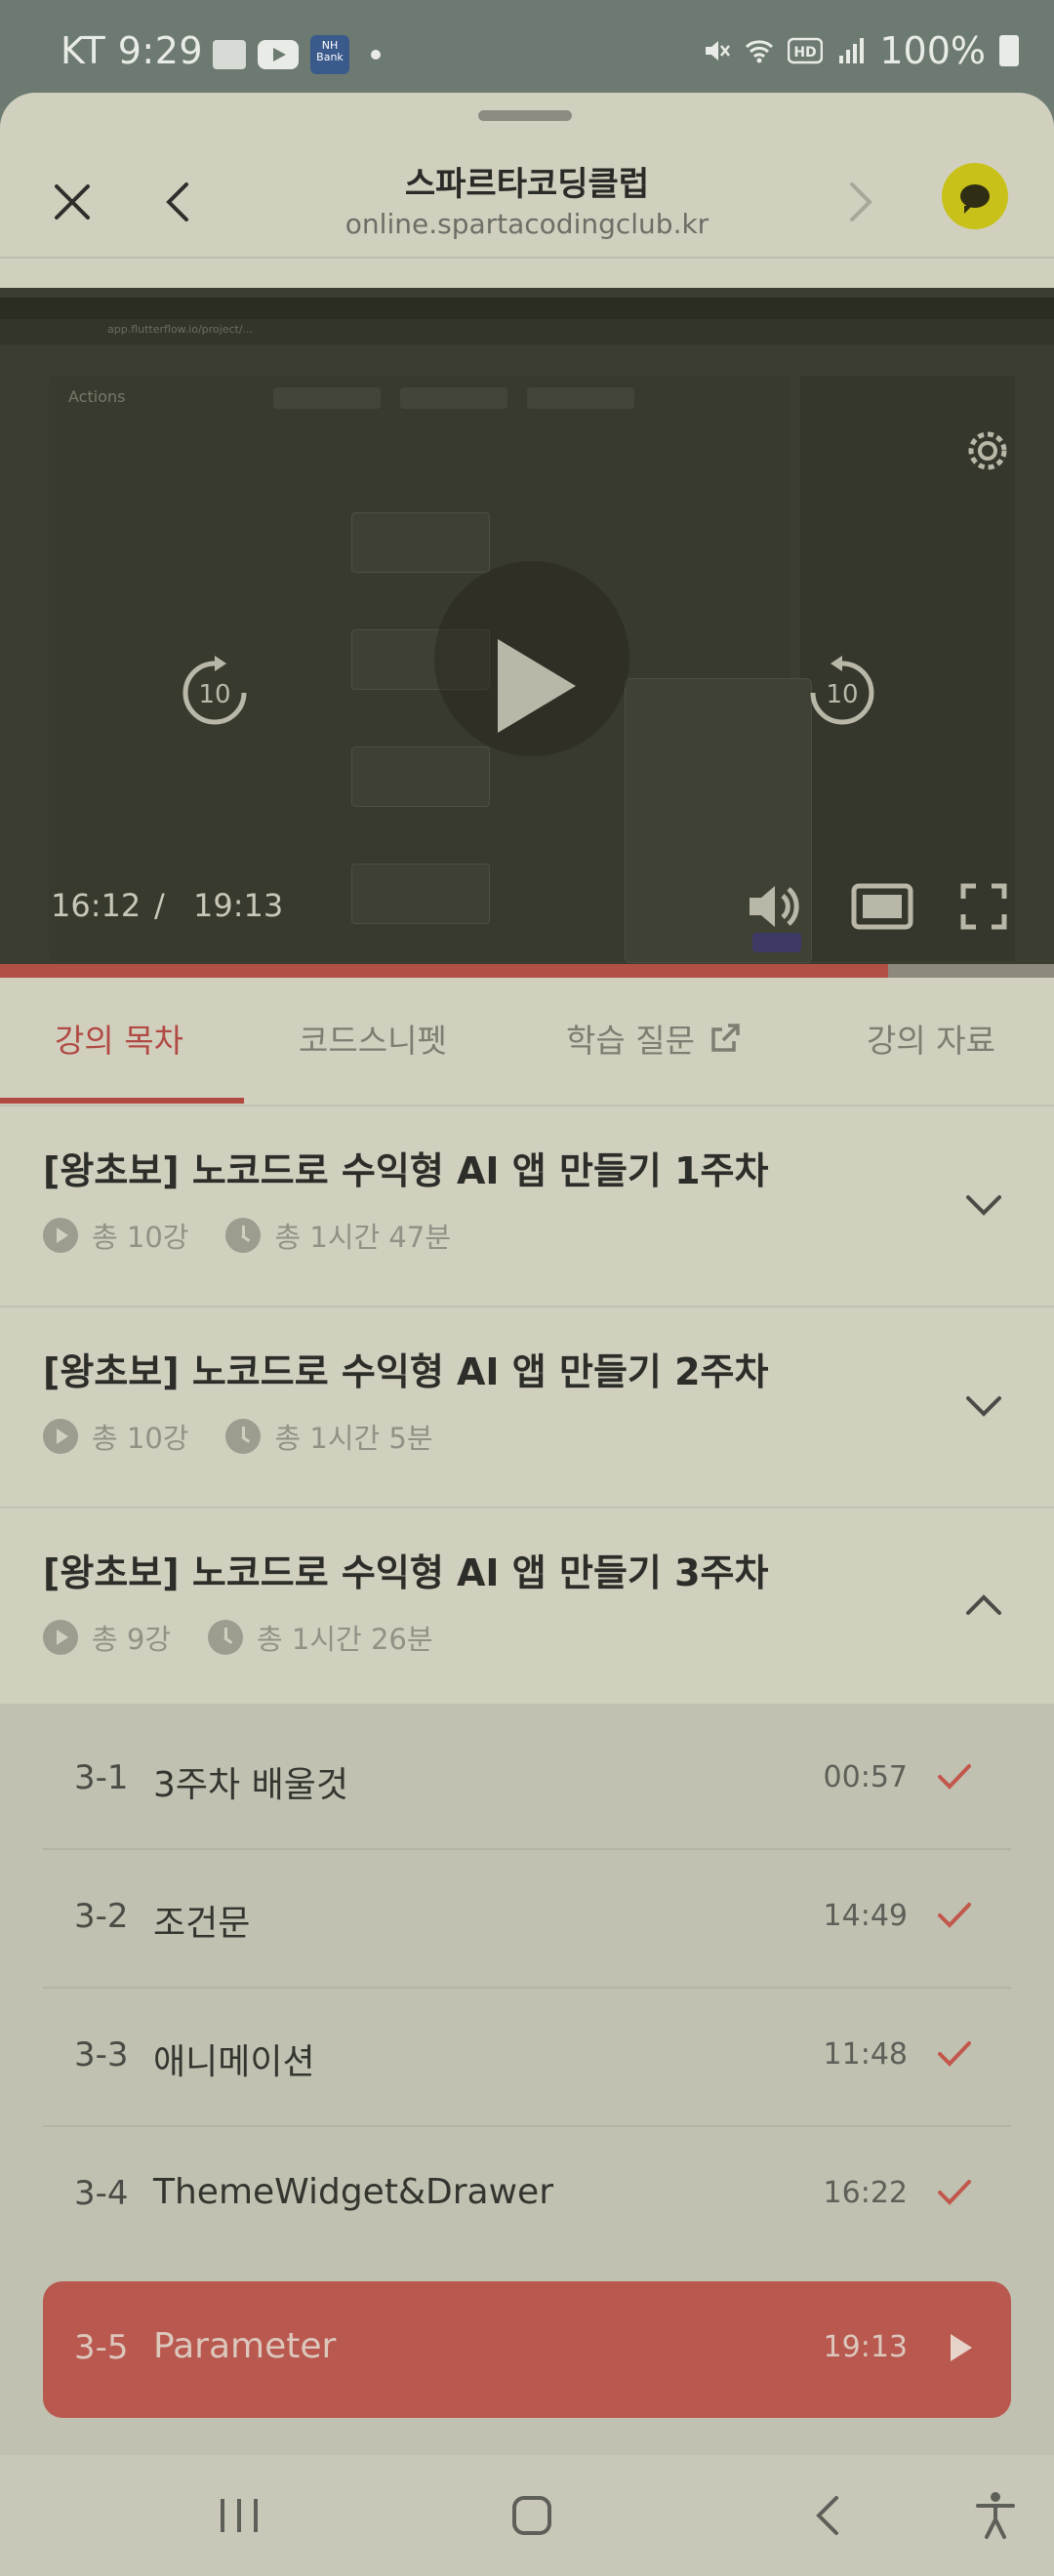  I want to click on week-title: [왕초보] 노코드로 수익형 AI 앱 만들기 3주차, so click(406, 1572).